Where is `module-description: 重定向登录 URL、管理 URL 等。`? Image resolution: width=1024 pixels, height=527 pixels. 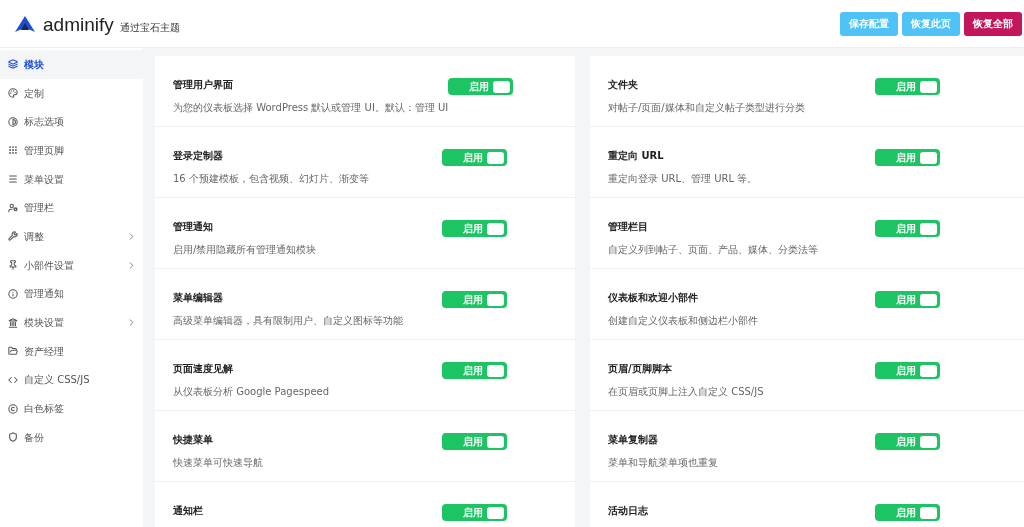
module-description: 重定向登录 URL、管理 URL 等。 is located at coordinates (683, 179).